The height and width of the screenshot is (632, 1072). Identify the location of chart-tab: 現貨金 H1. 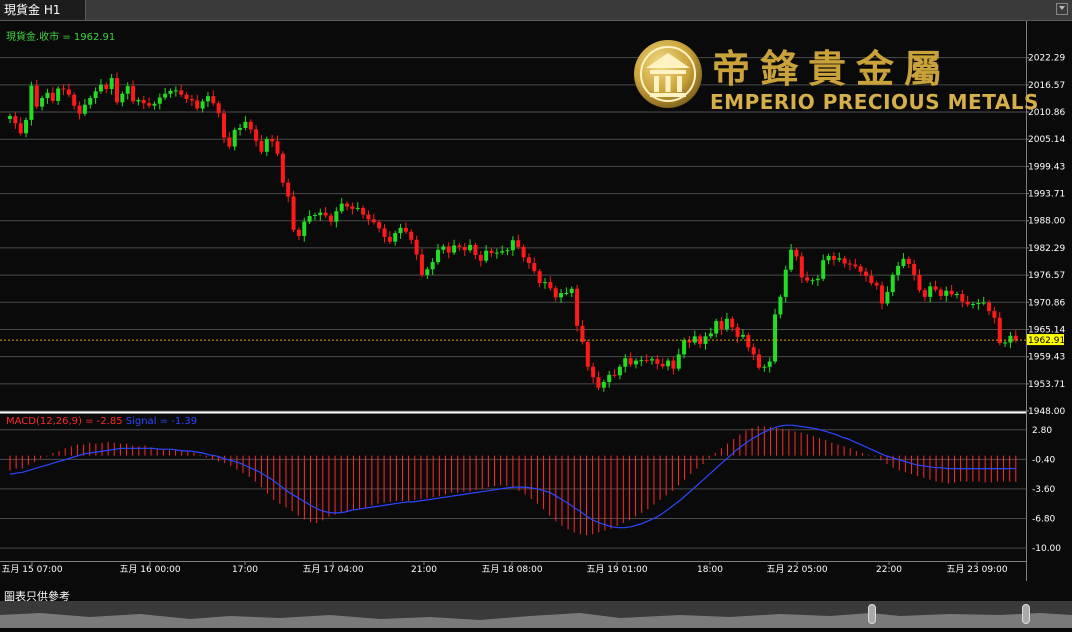
(43, 10).